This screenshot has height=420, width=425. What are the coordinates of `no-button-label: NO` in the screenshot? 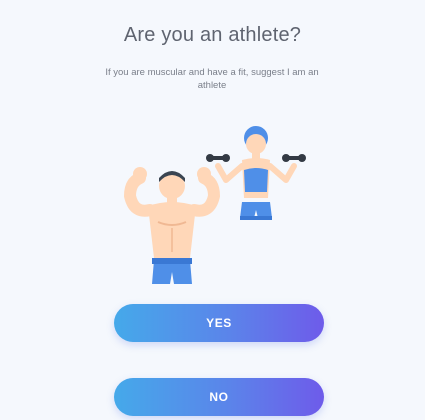 It's located at (219, 397).